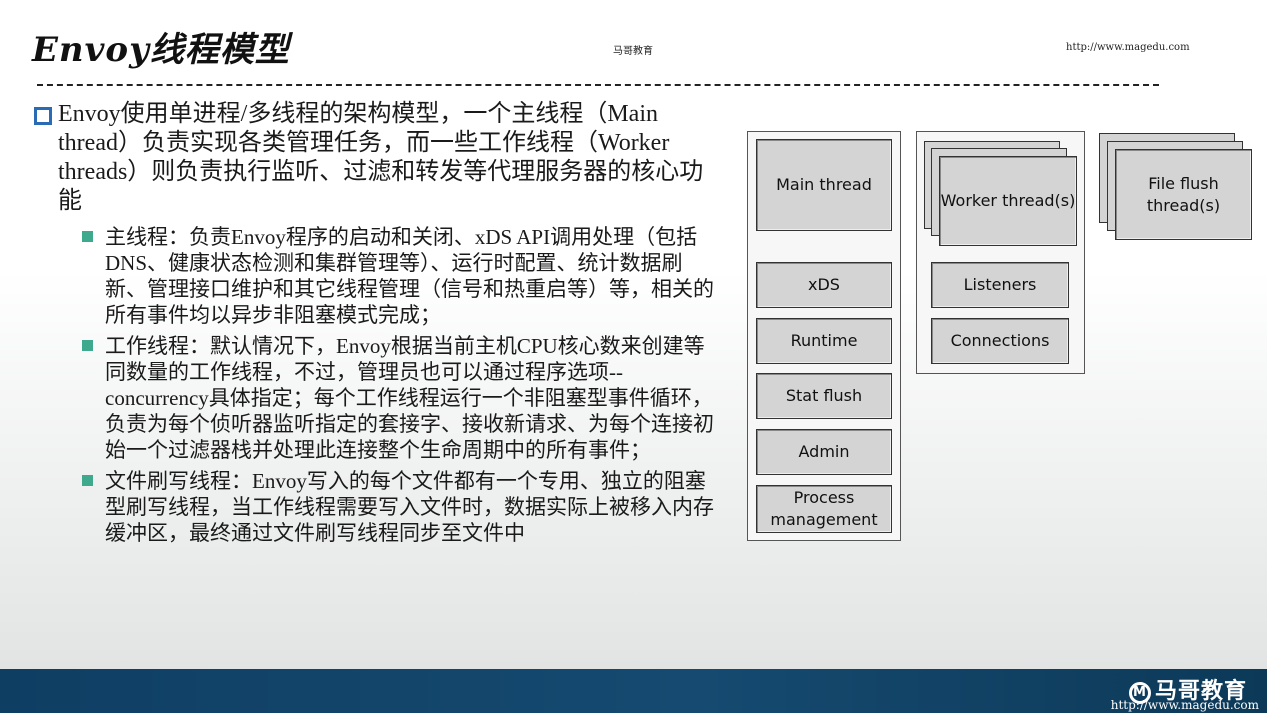 This screenshot has height=713, width=1267. Describe the element at coordinates (824, 185) in the screenshot. I see `main-thread-box: Main thread` at that location.